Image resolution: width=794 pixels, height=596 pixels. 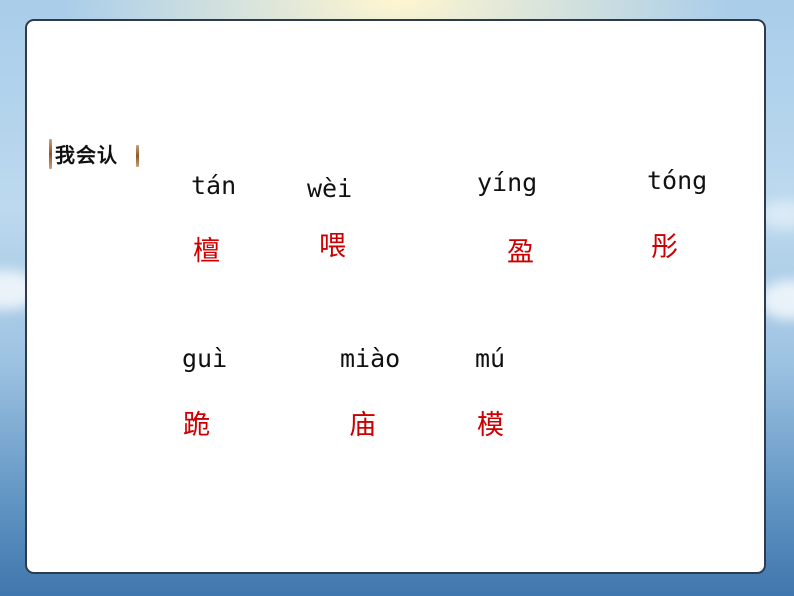 I want to click on hanzi-mu: 模, so click(x=490, y=425).